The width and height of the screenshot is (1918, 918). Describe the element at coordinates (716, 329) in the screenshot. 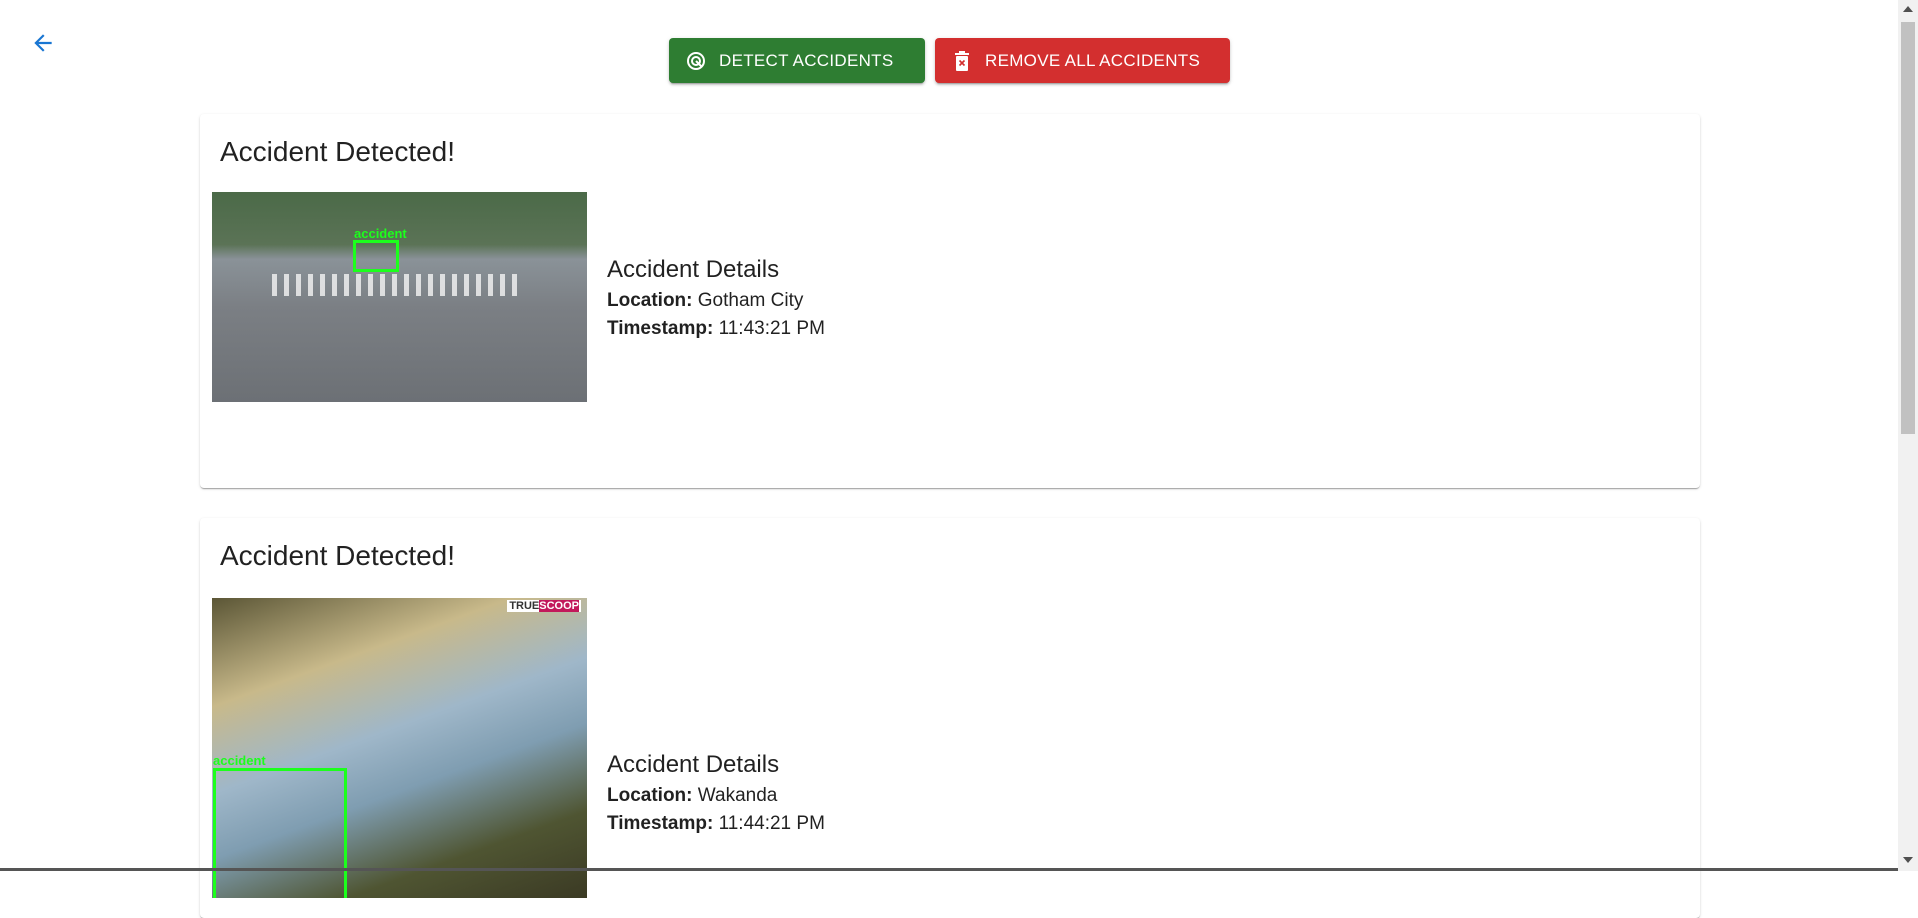

I see `timestamp-row: Timestamp: 11:43:21 PM` at that location.